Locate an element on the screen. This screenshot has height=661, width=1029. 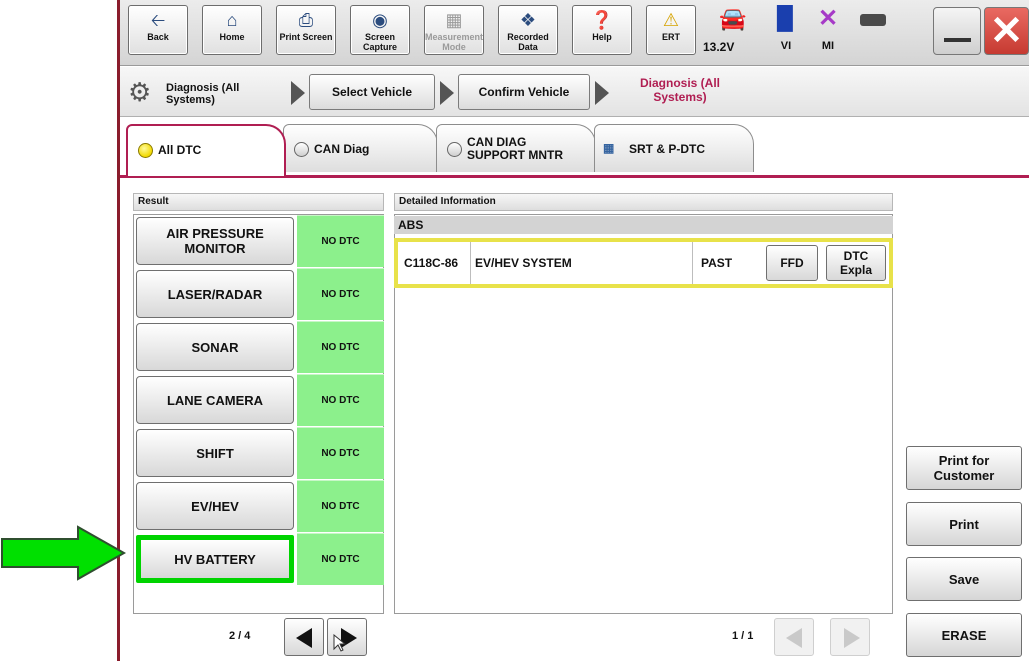
list-item: AIR PRESSURE MONITOR NO DTC is located at coordinates (258, 241).